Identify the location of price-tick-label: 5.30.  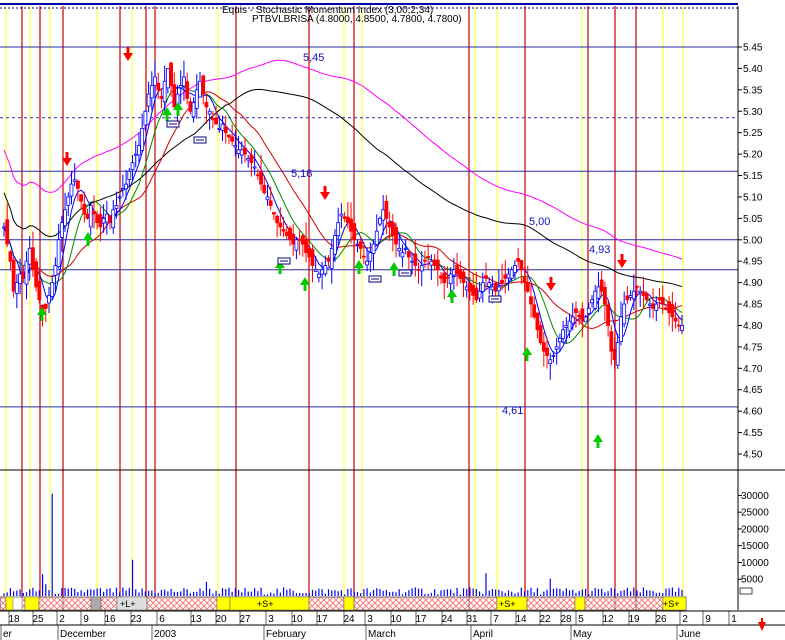
(753, 112).